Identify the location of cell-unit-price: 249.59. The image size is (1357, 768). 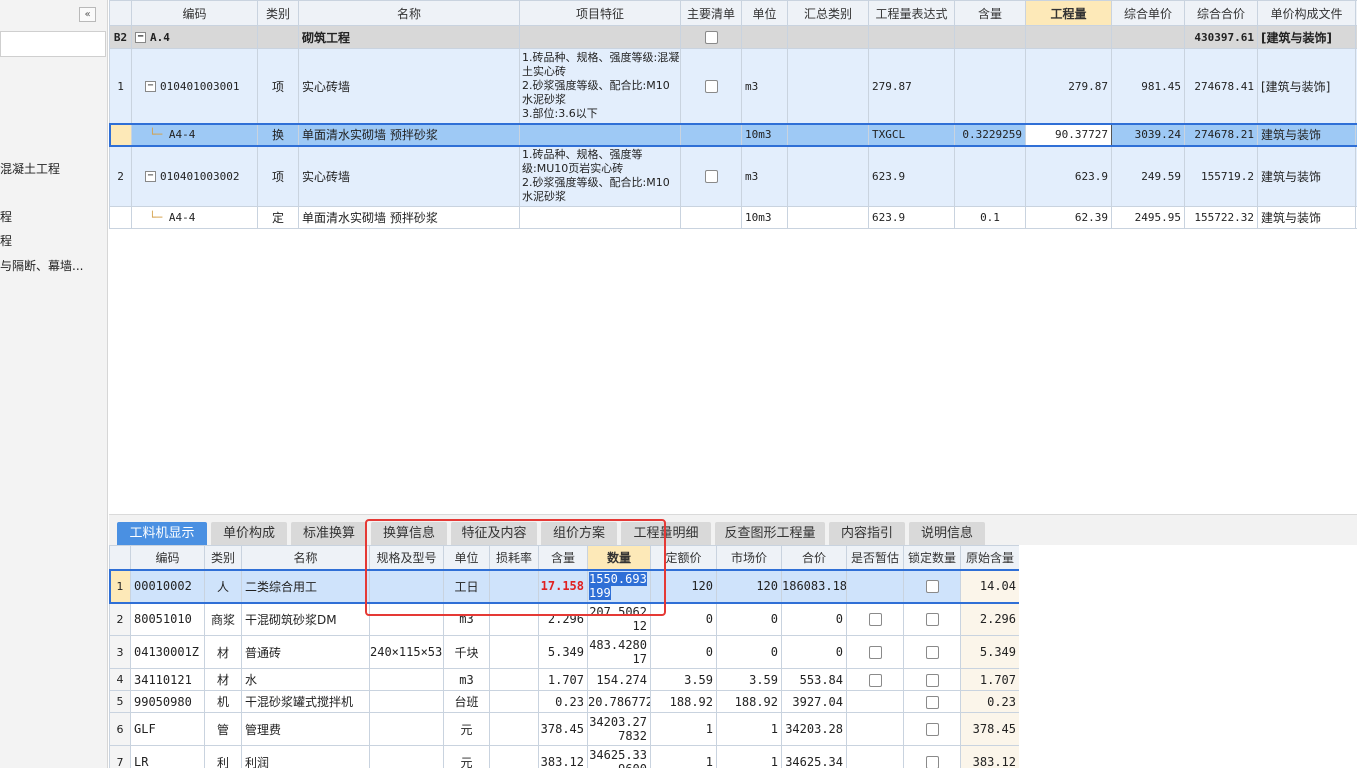
(1148, 176).